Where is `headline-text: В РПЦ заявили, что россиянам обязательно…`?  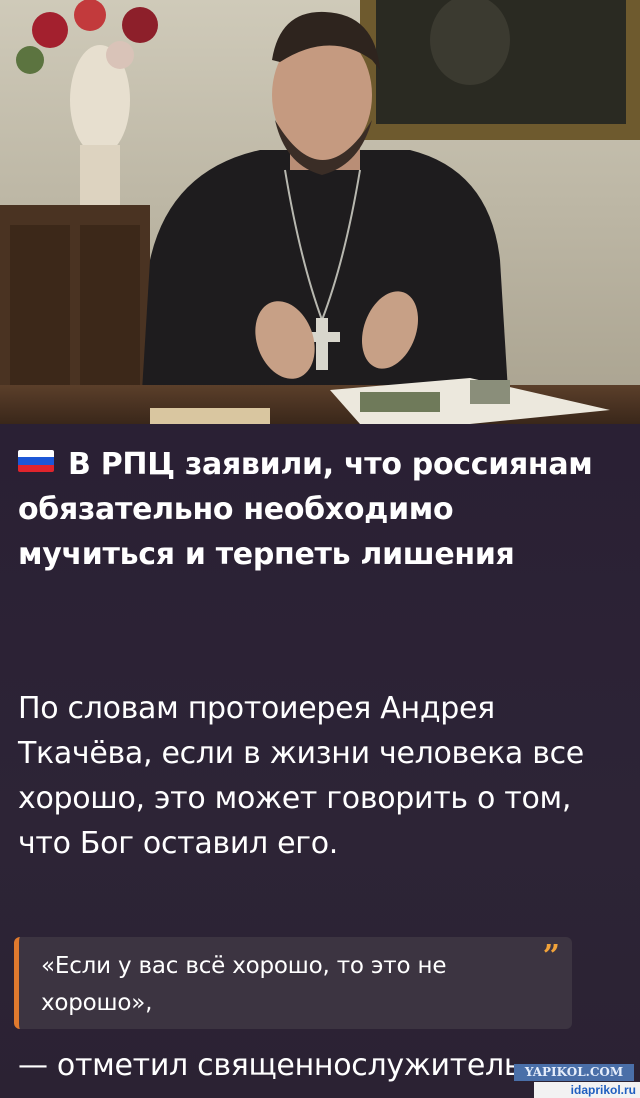 headline-text: В РПЦ заявили, что россиянам обязательно… is located at coordinates (305, 509).